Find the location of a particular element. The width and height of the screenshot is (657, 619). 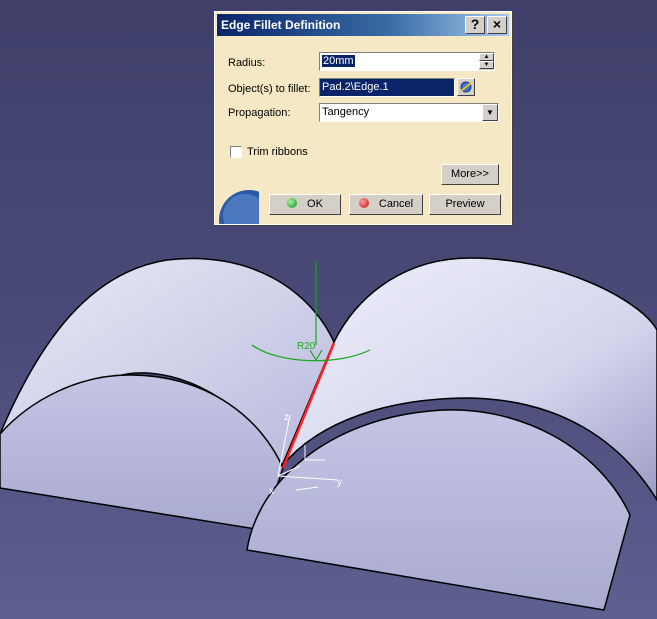

axis-y-label: y is located at coordinates (339, 482).